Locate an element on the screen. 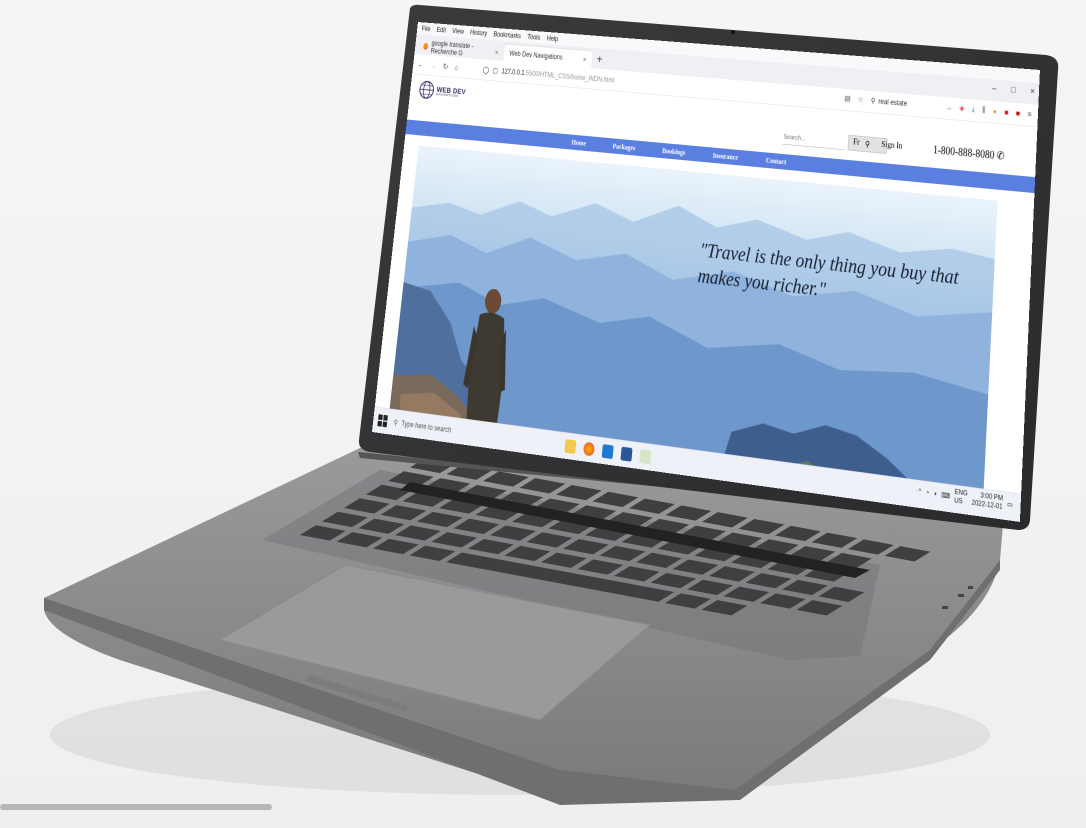 The height and width of the screenshot is (828, 1086). back-arrow-icon: ← is located at coordinates (420, 64).